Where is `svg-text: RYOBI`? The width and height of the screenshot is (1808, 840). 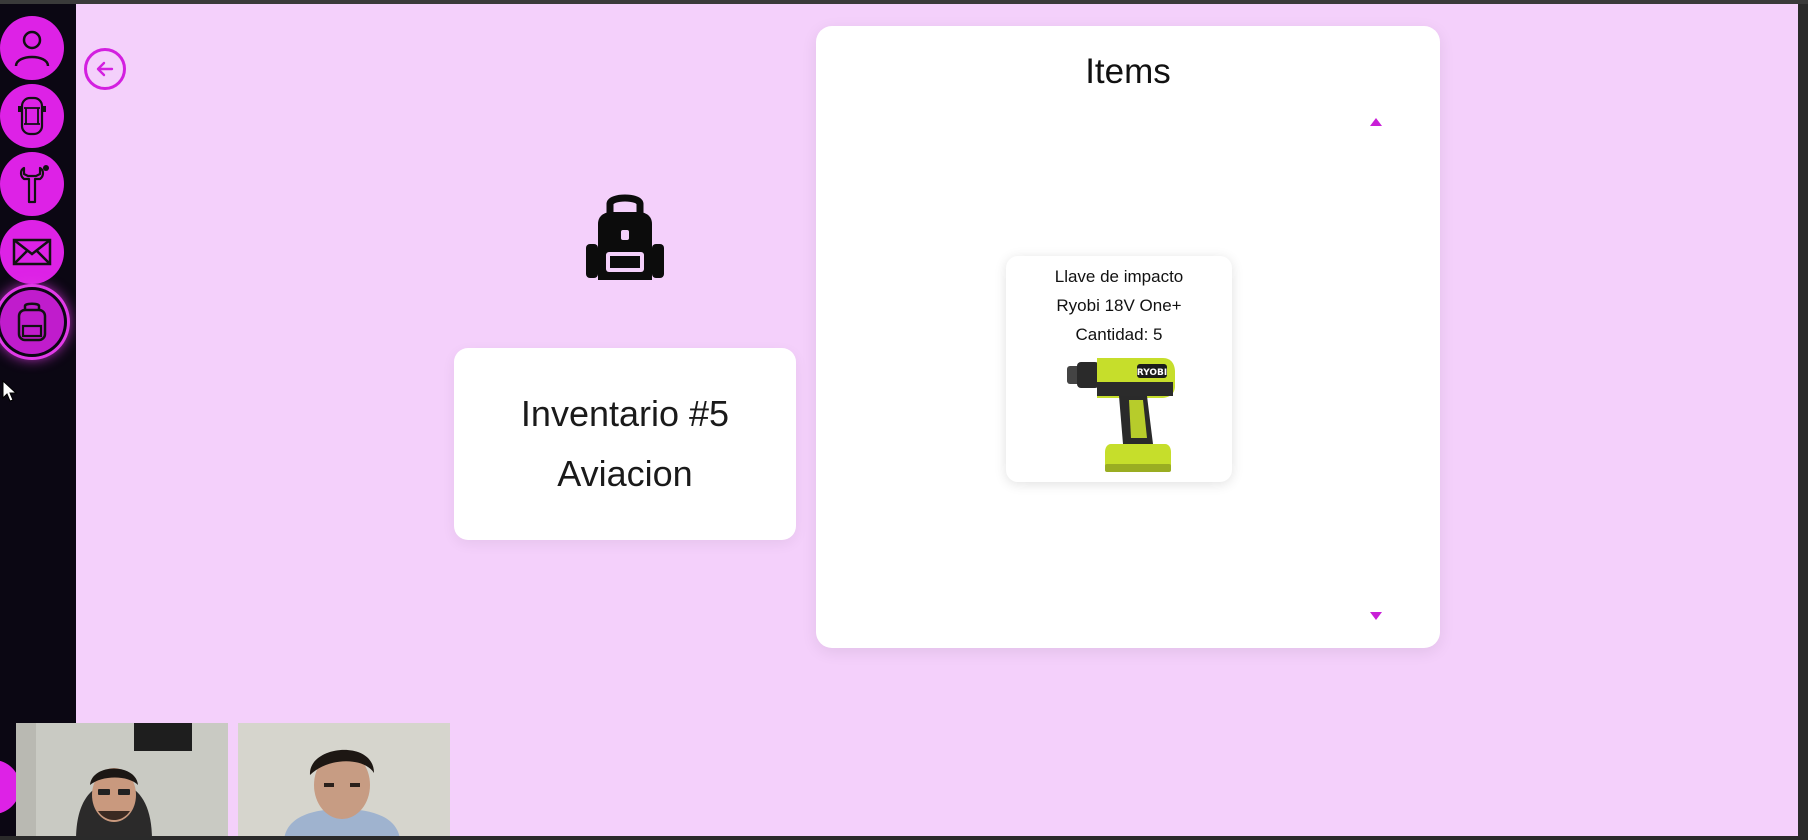
svg-text: RYOBI is located at coordinates (1152, 373).